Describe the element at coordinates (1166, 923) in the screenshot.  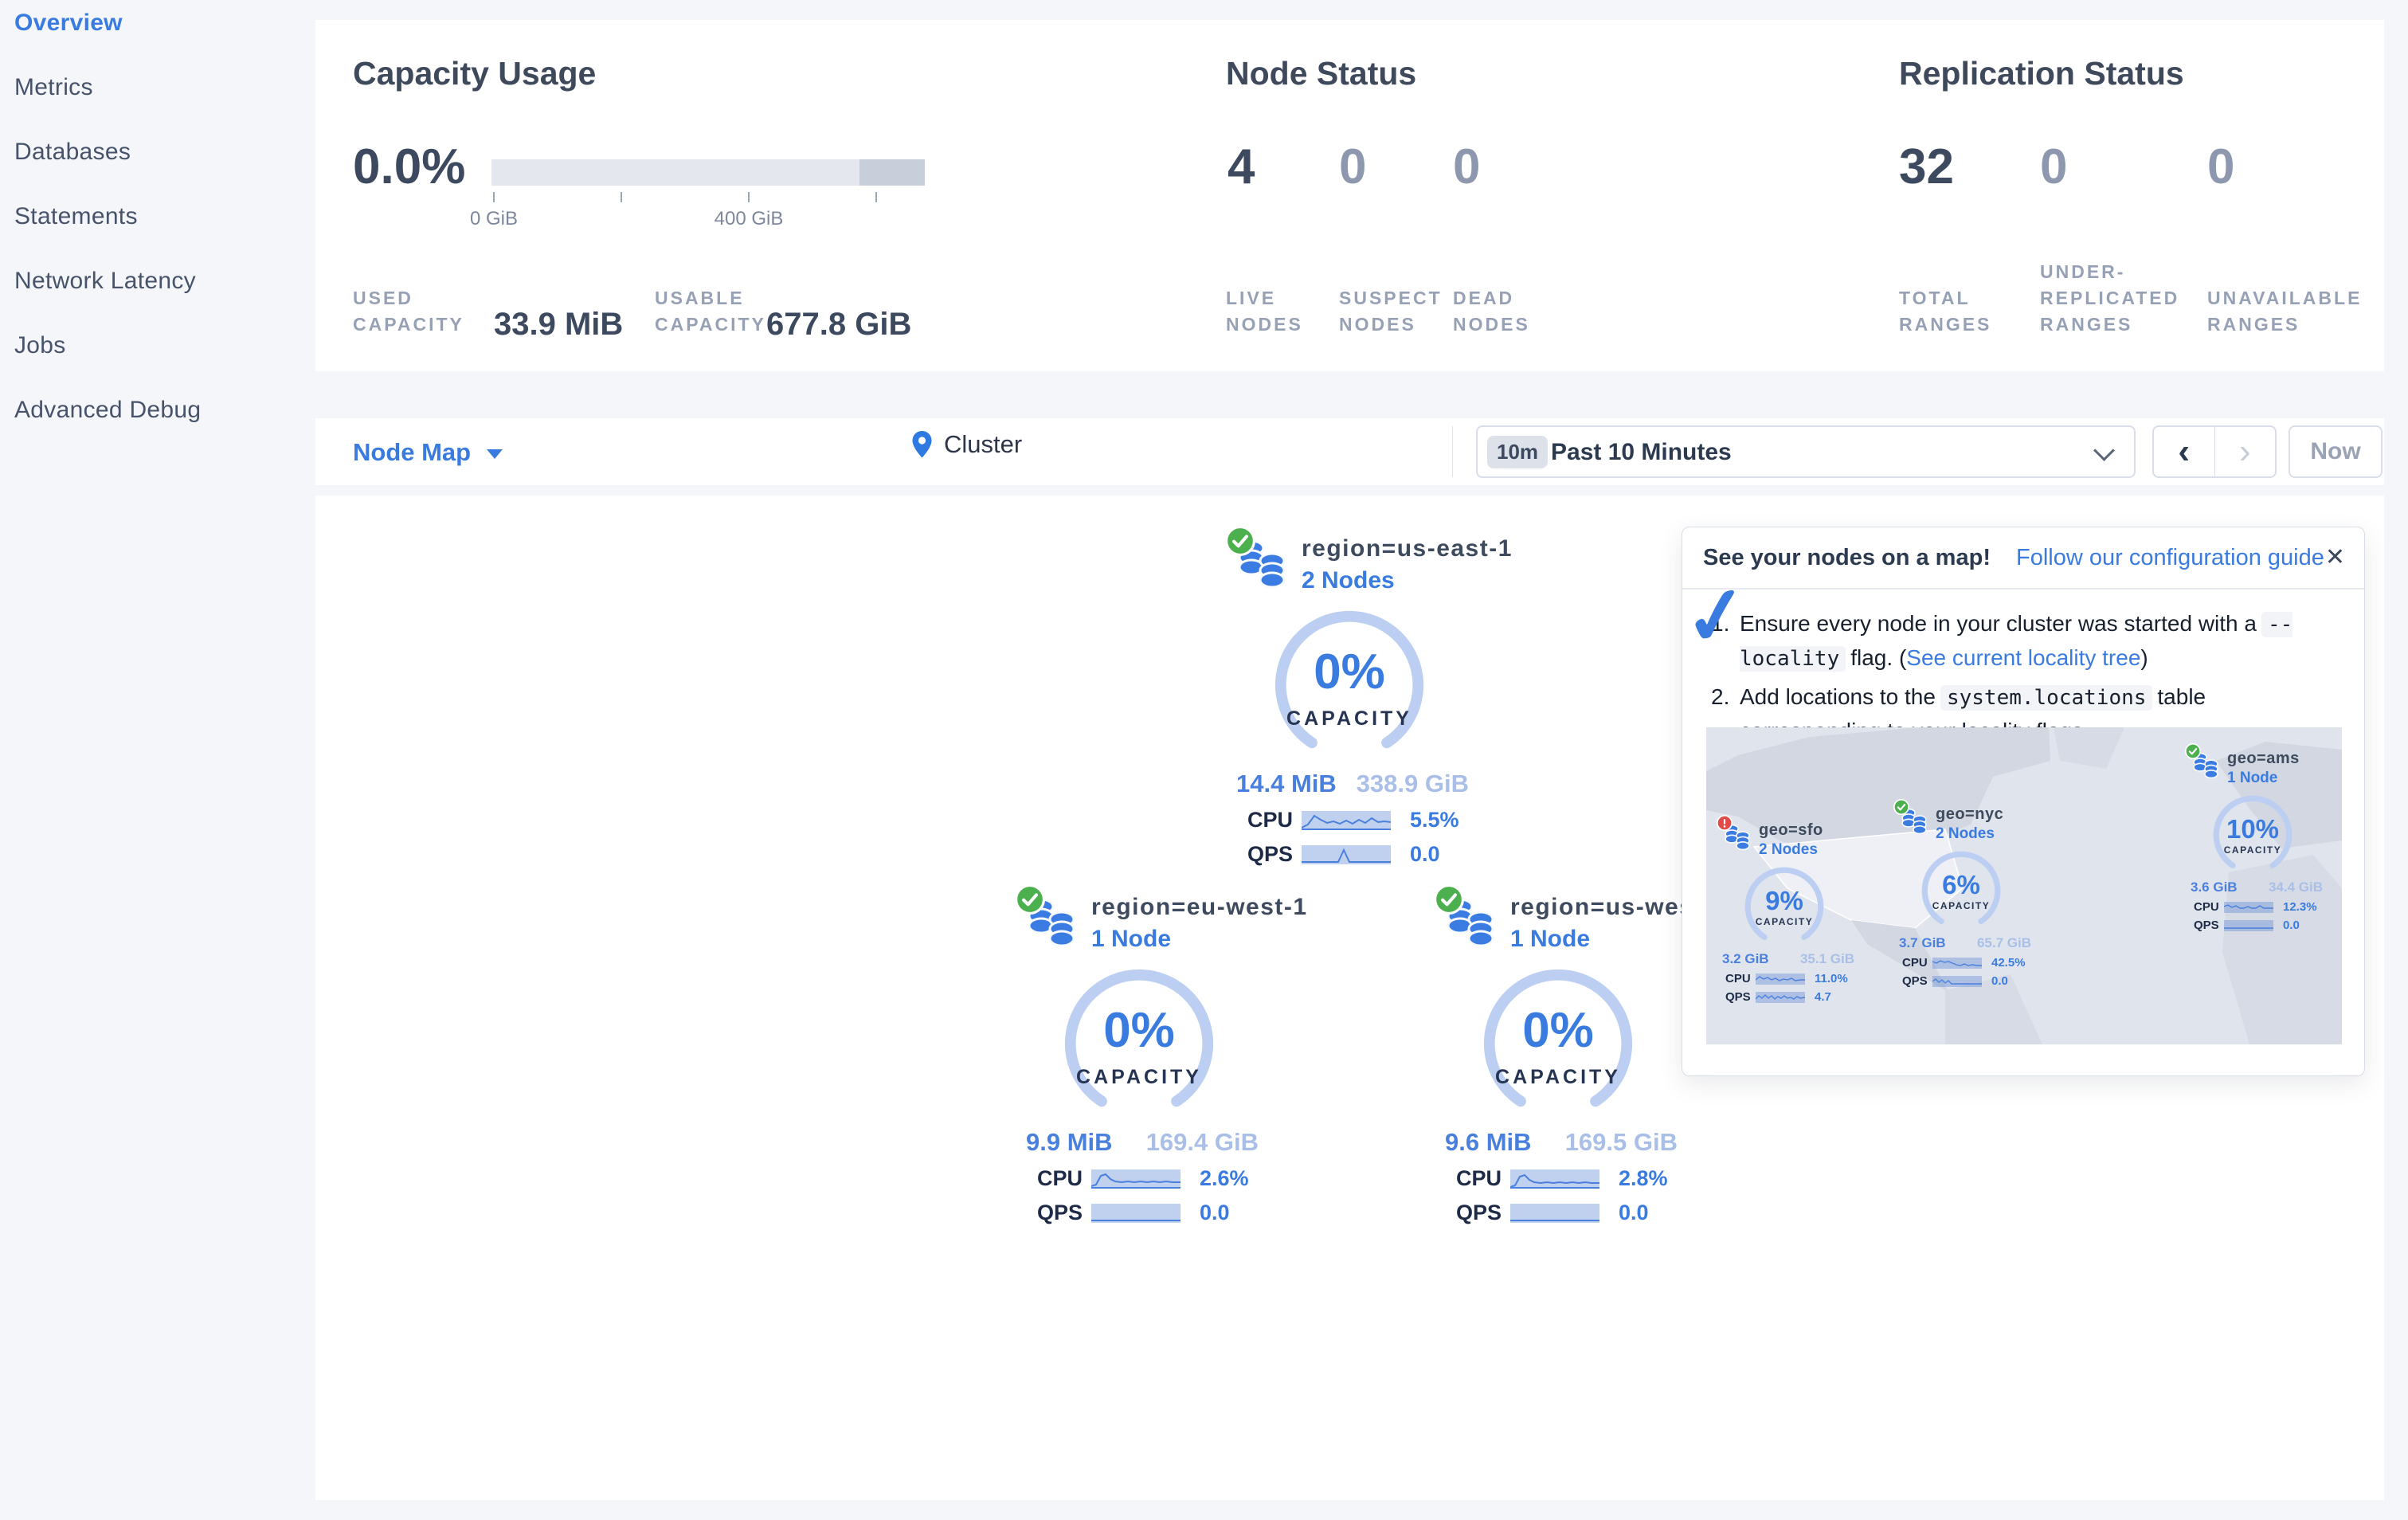
I see `region-header: region=eu-west-1 1 Node` at that location.